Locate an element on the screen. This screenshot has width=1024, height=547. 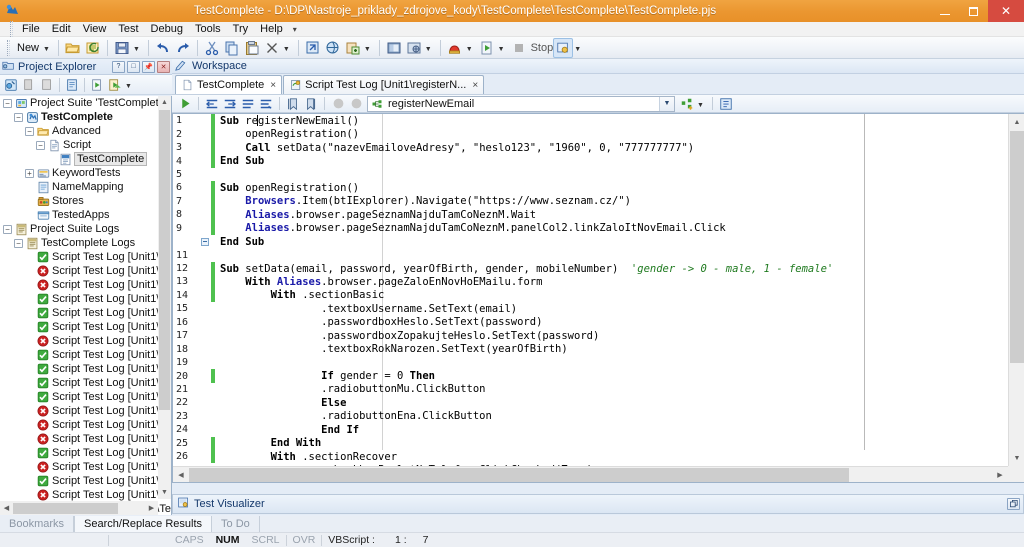
pin-icon: 📌 is located at coordinates (148, 66).